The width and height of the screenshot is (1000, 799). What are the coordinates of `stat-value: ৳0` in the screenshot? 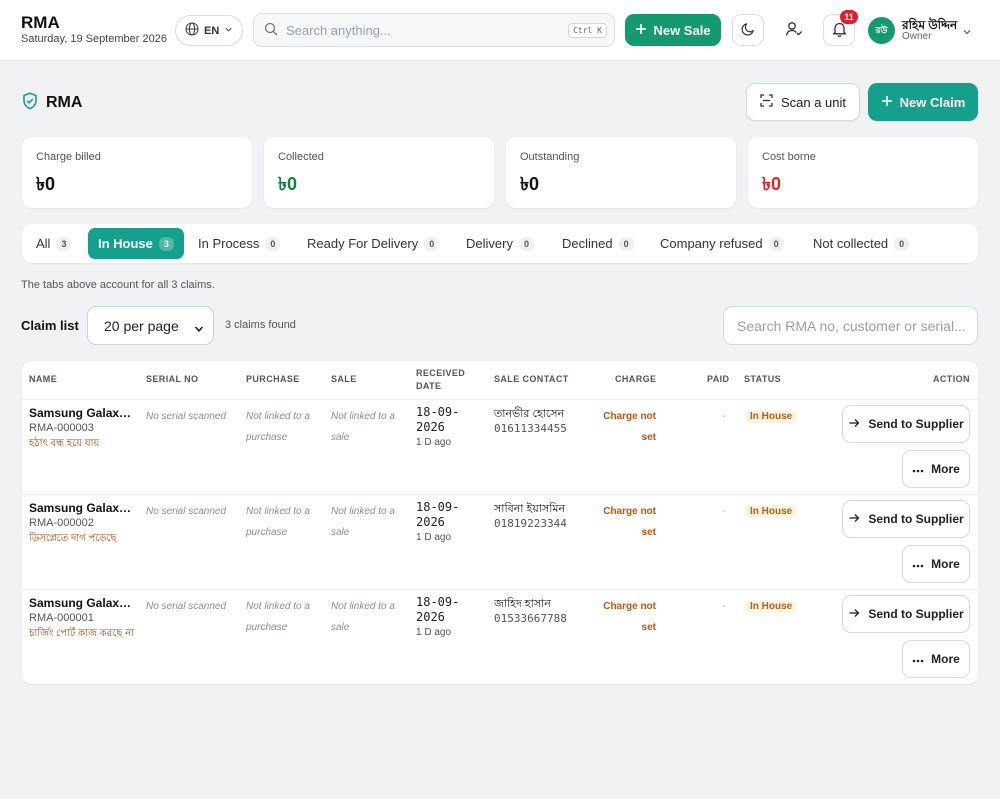 It's located at (45, 184).